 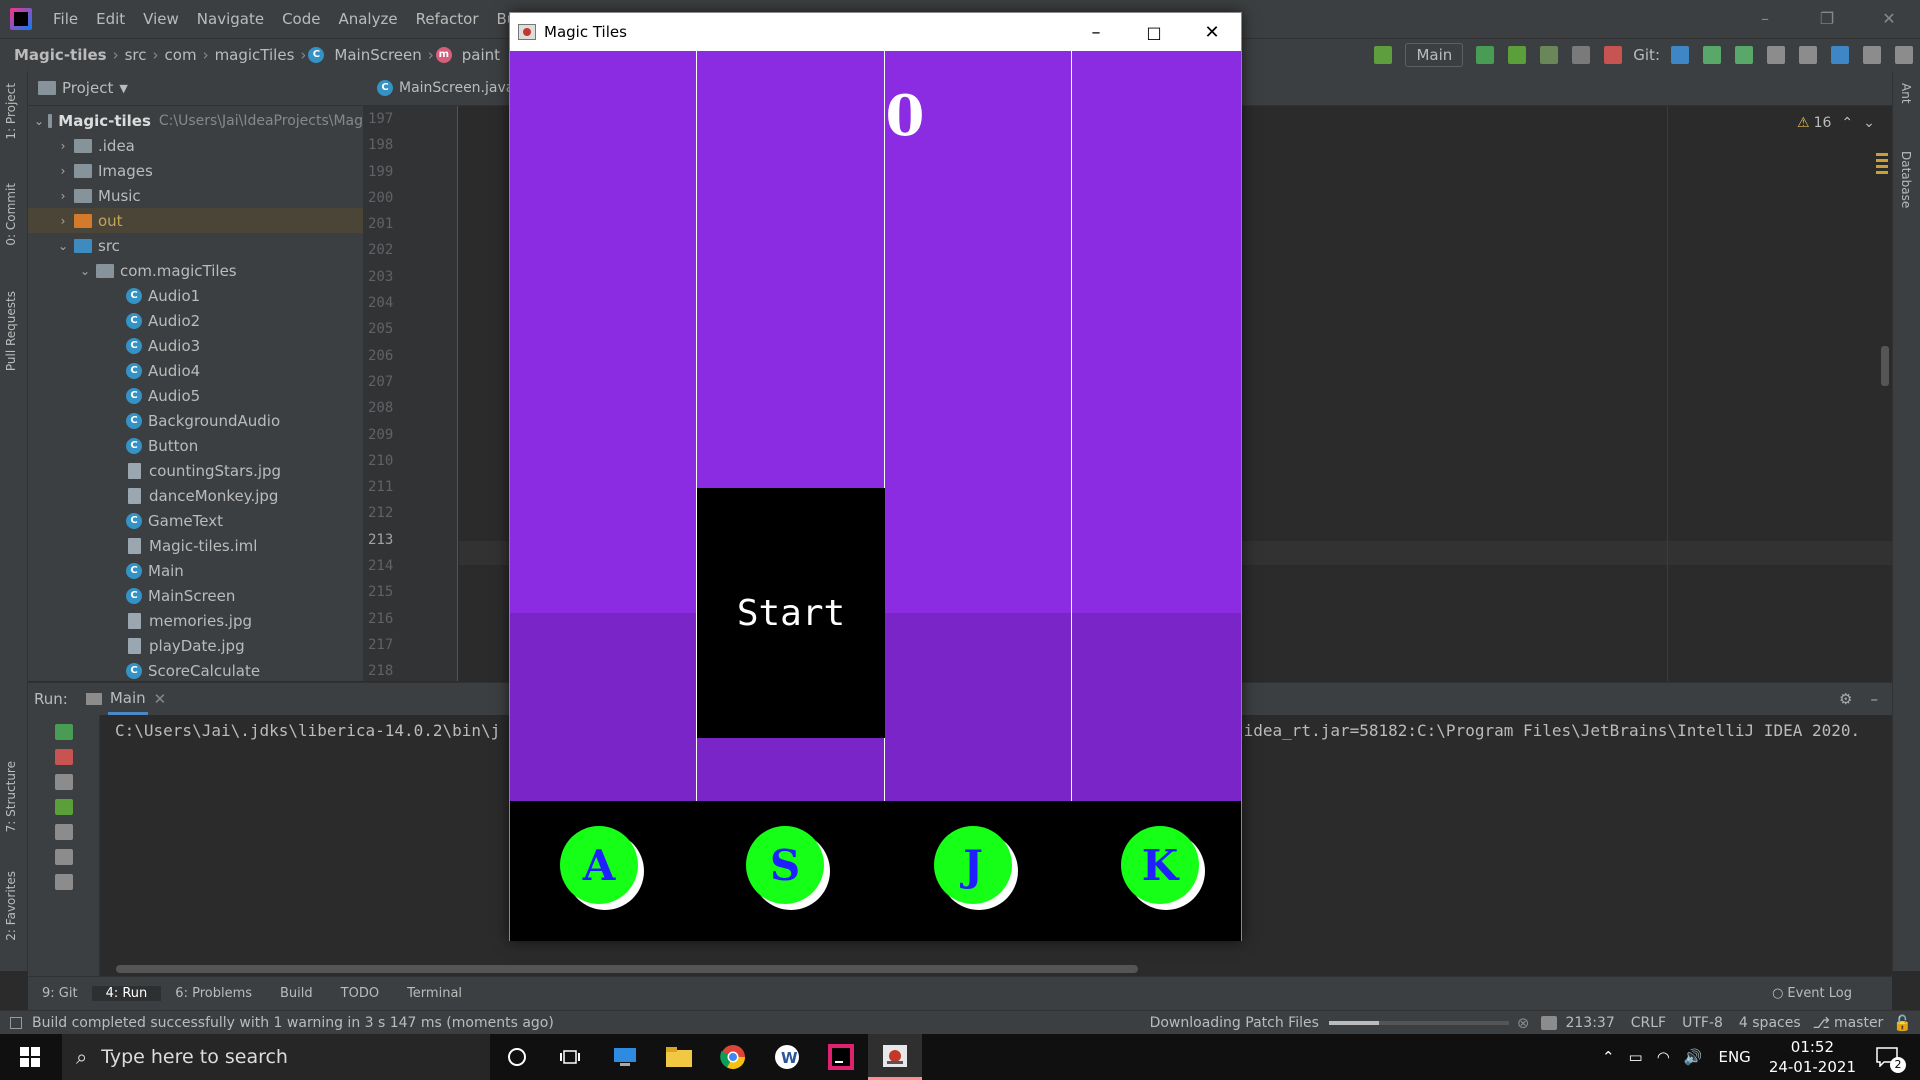 What do you see at coordinates (1734, 1057) in the screenshot?
I see `input-language: ENG` at bounding box center [1734, 1057].